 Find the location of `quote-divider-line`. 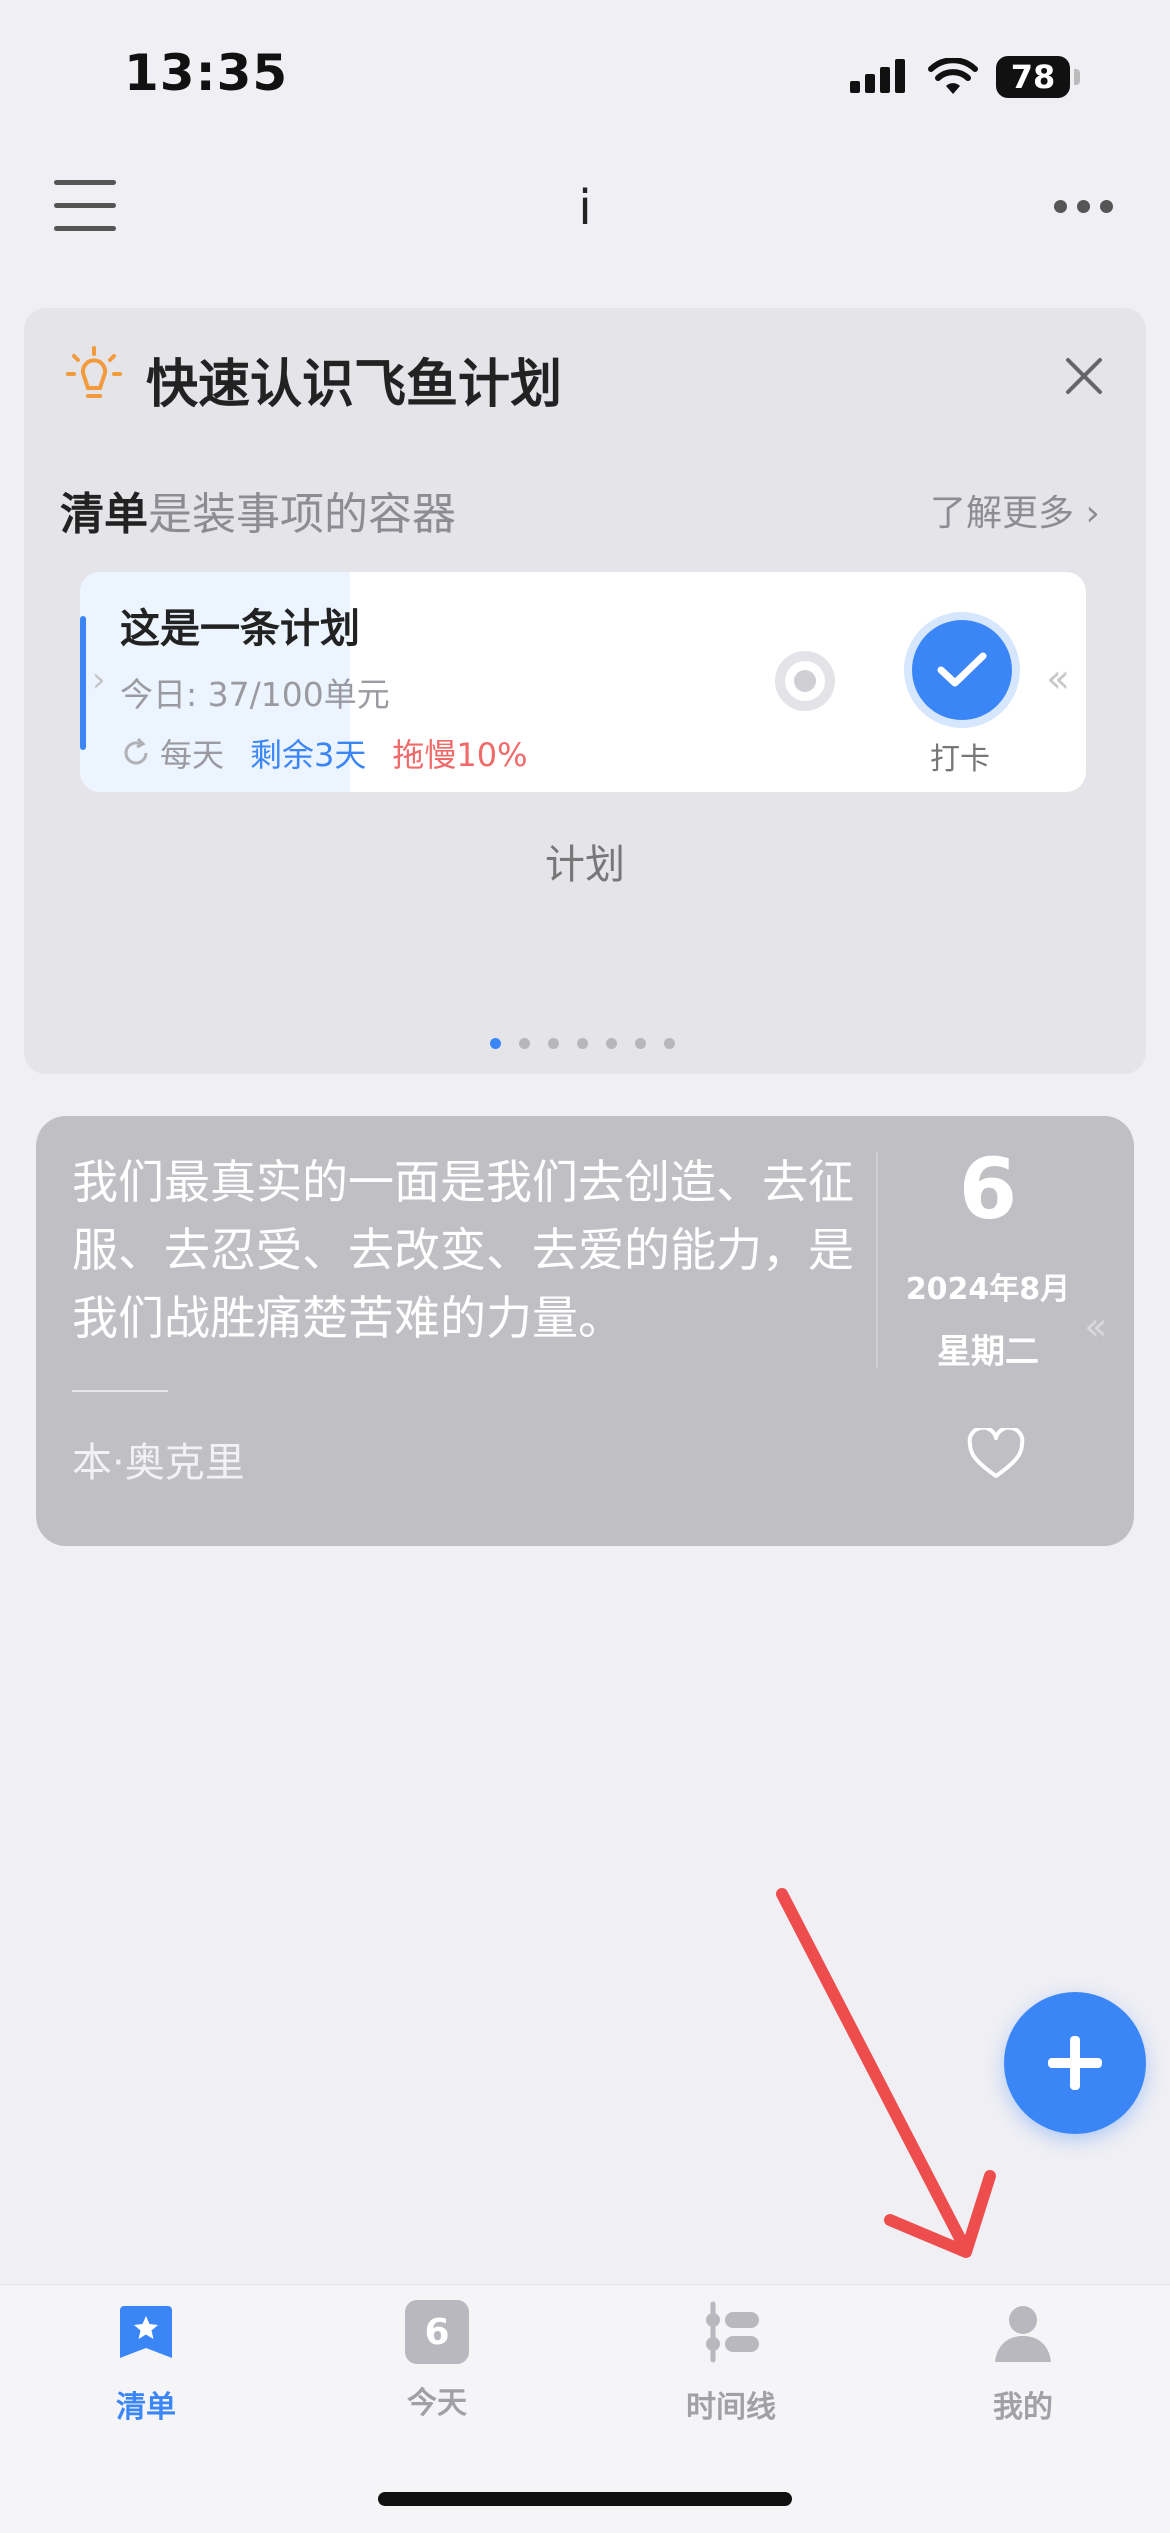

quote-divider-line is located at coordinates (120, 1391).